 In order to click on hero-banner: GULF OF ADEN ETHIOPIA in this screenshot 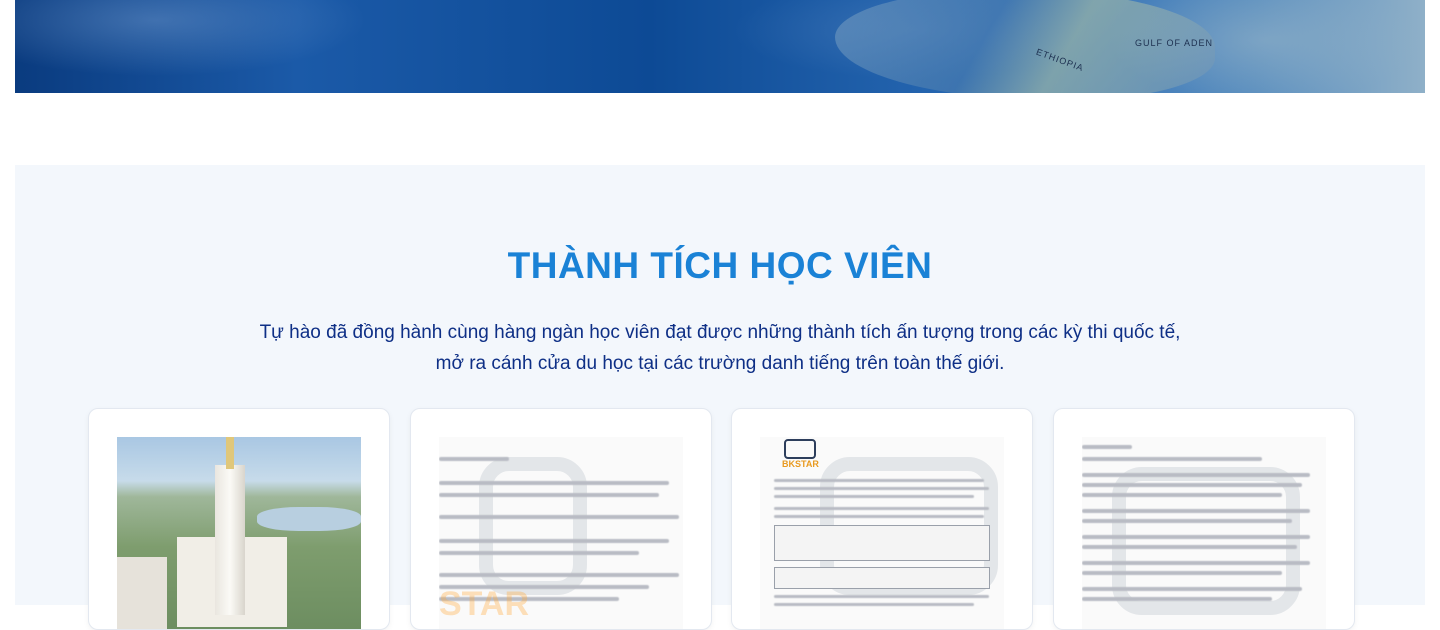, I will do `click(720, 46)`.